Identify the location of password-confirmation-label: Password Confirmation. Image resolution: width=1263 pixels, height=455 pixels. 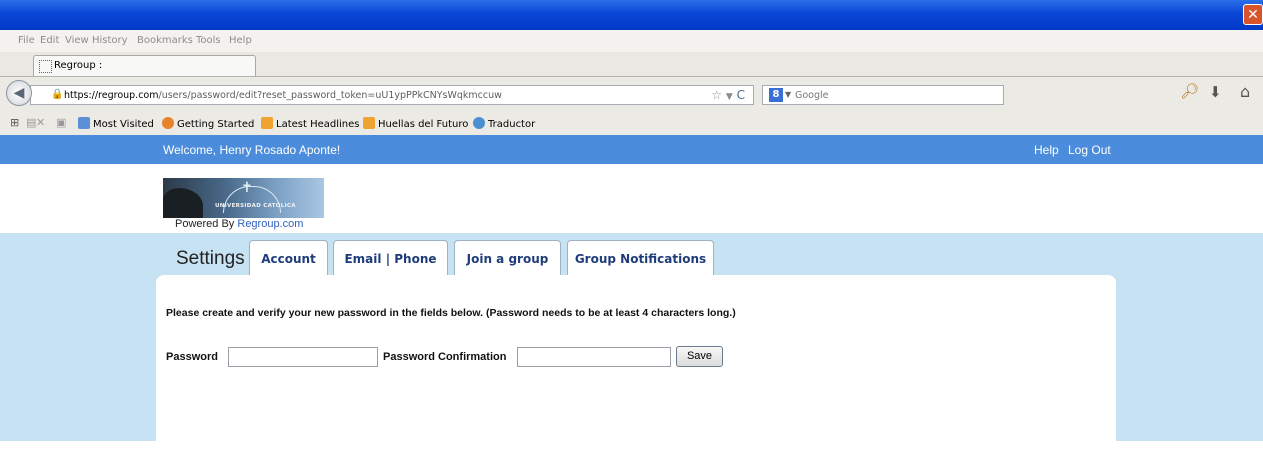
(445, 357).